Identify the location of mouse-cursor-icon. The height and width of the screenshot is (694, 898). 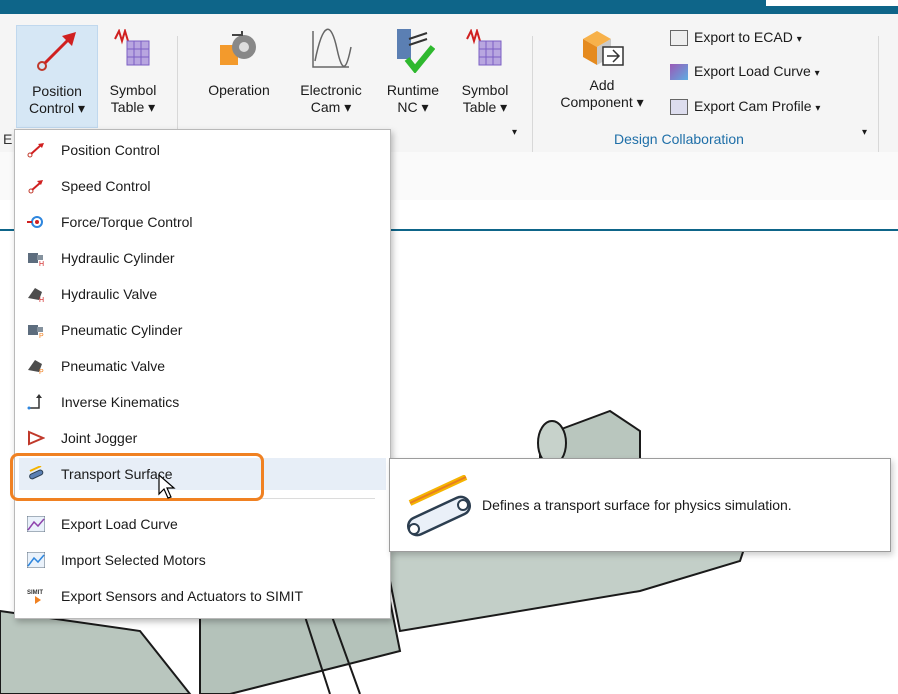
(167, 486).